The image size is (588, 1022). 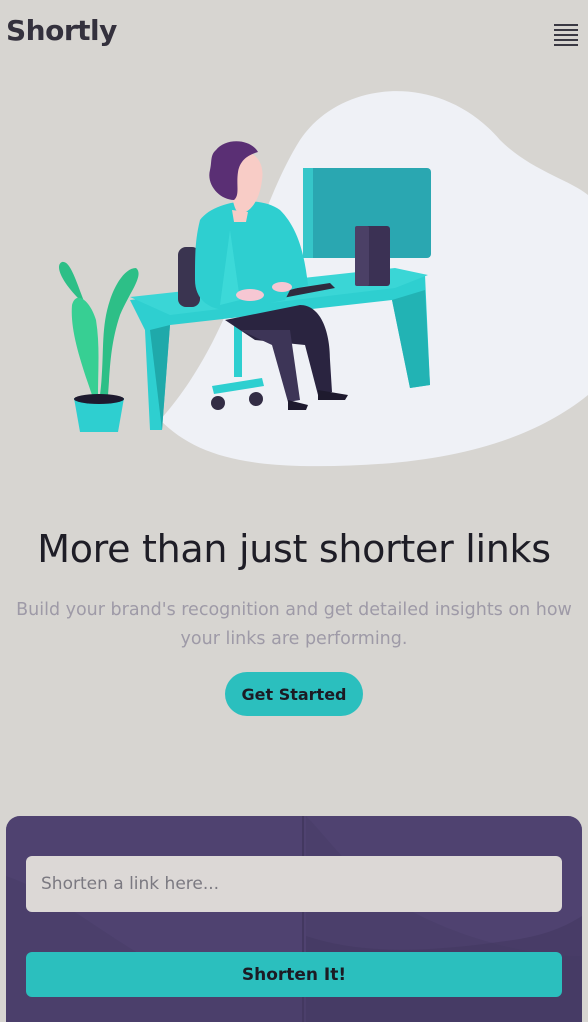 I want to click on hamburger-menu-icon, so click(x=566, y=35).